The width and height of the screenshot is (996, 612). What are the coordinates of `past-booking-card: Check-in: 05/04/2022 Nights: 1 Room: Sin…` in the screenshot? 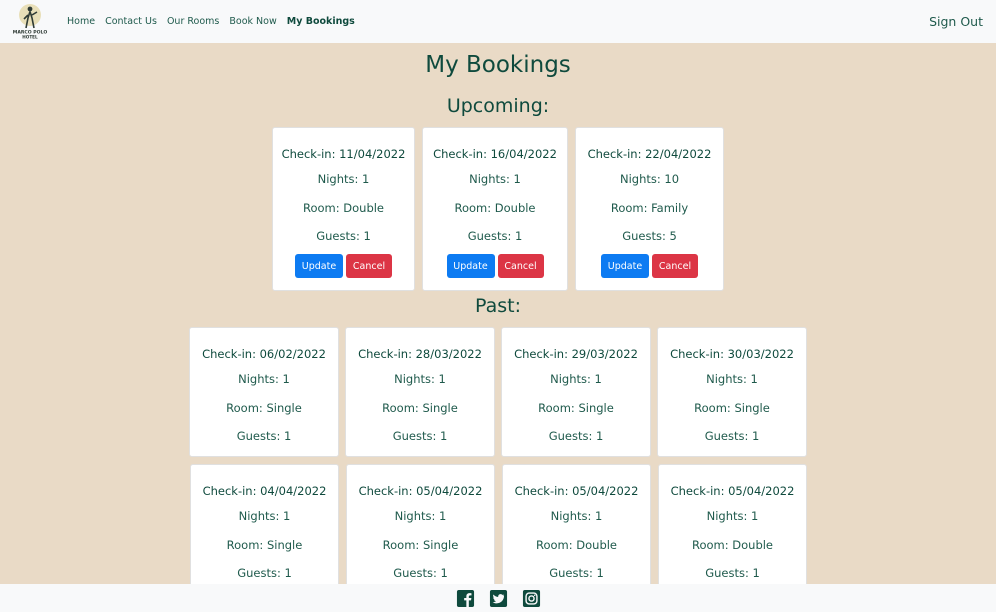 It's located at (420, 529).